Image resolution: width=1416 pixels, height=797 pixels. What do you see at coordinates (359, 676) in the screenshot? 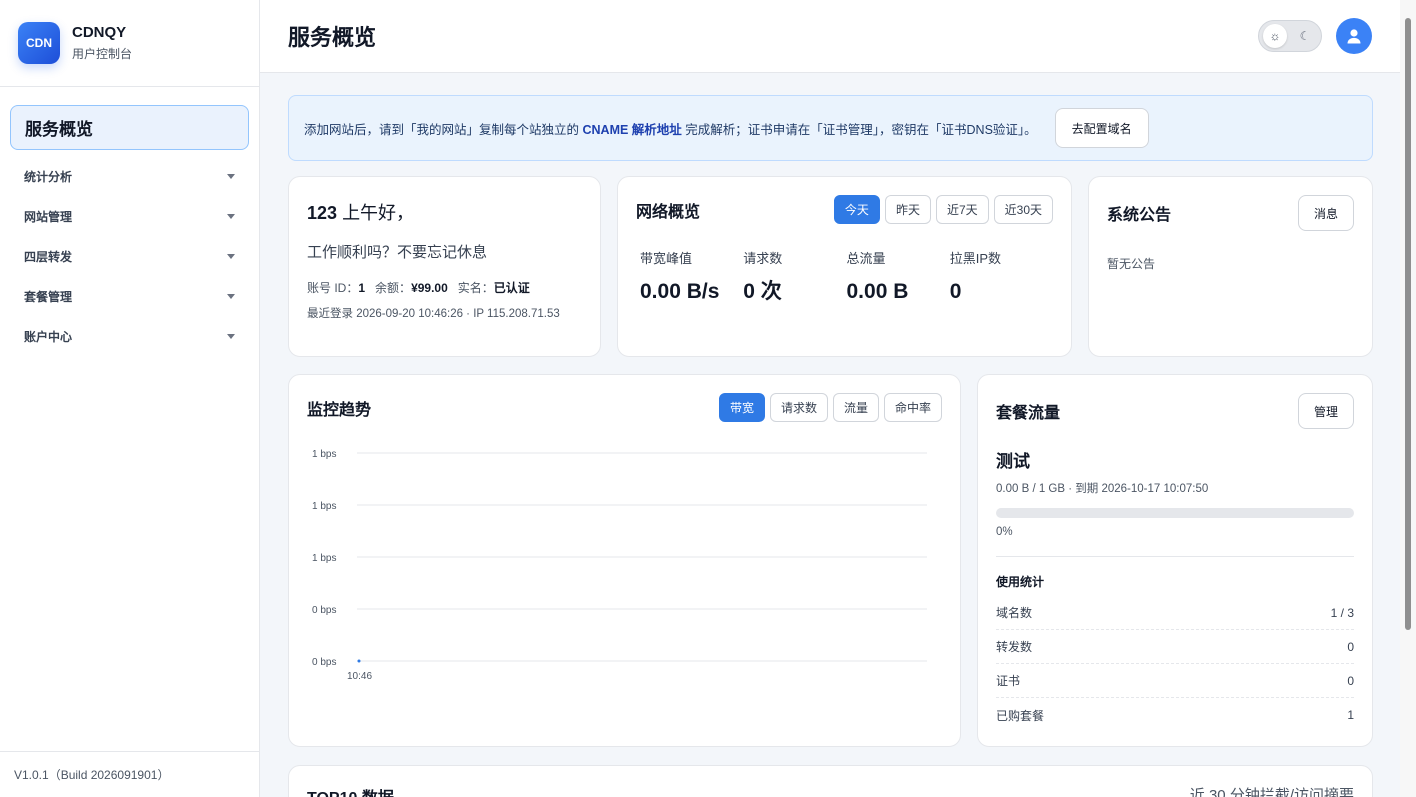
I see `x-tick-label: 10:46` at bounding box center [359, 676].